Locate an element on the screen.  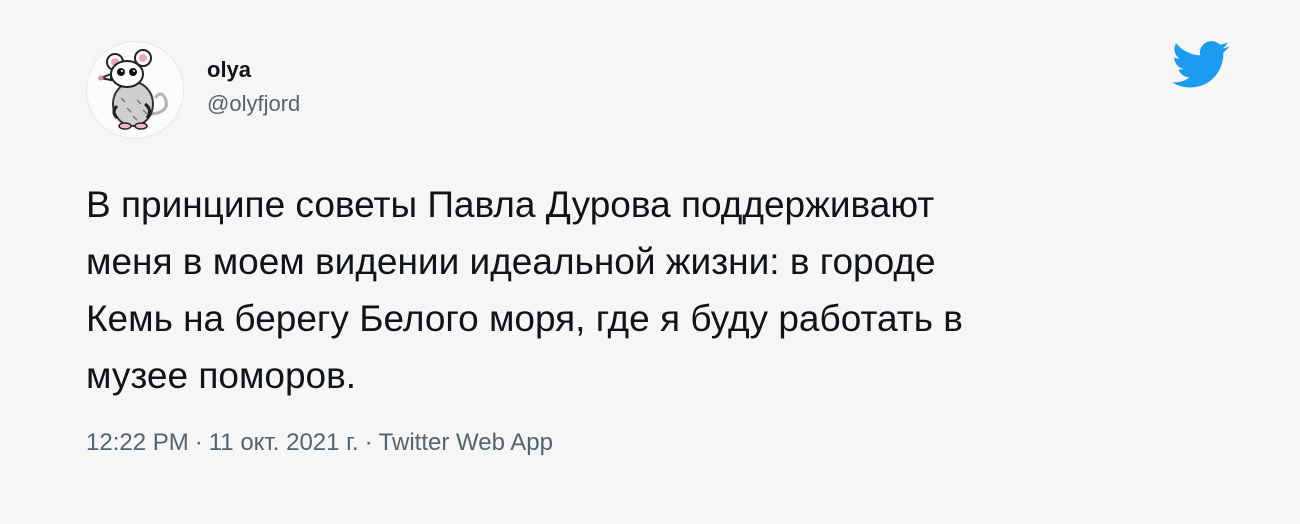
tweet-date: 11 окт. 2021 г. is located at coordinates (284, 443).